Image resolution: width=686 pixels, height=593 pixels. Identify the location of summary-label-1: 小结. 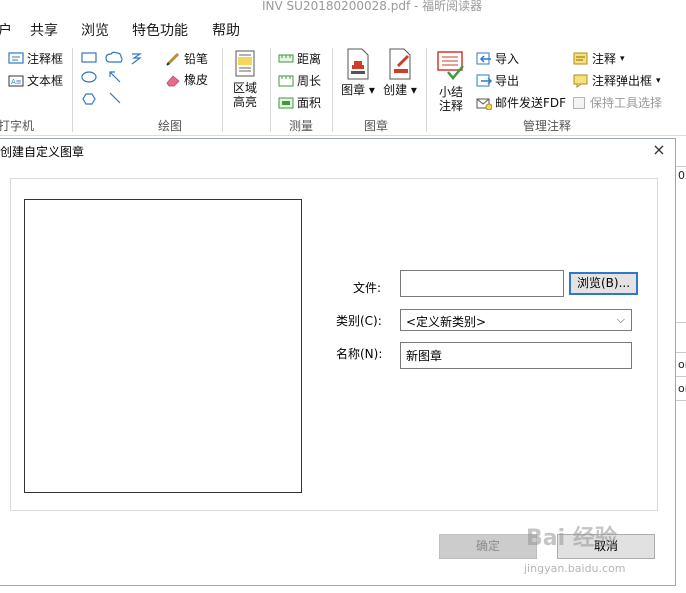
(450, 92).